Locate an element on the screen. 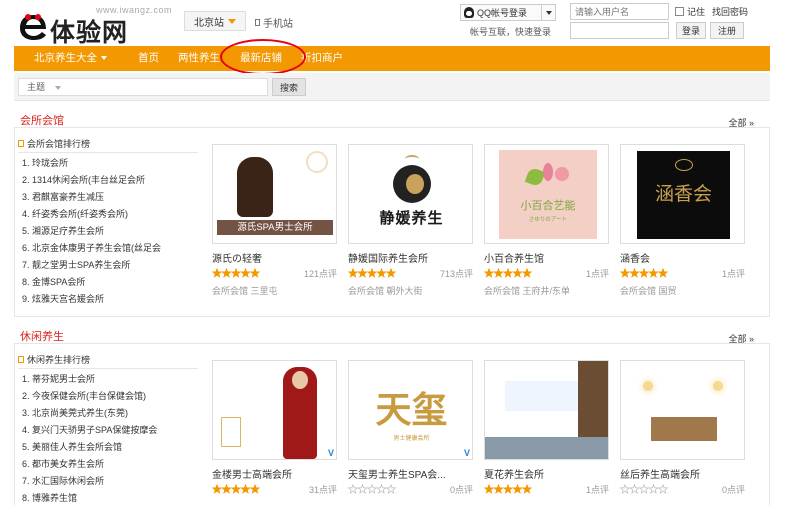 The width and height of the screenshot is (800, 505). qq-login-button: QQ帐号登录 is located at coordinates (508, 12).